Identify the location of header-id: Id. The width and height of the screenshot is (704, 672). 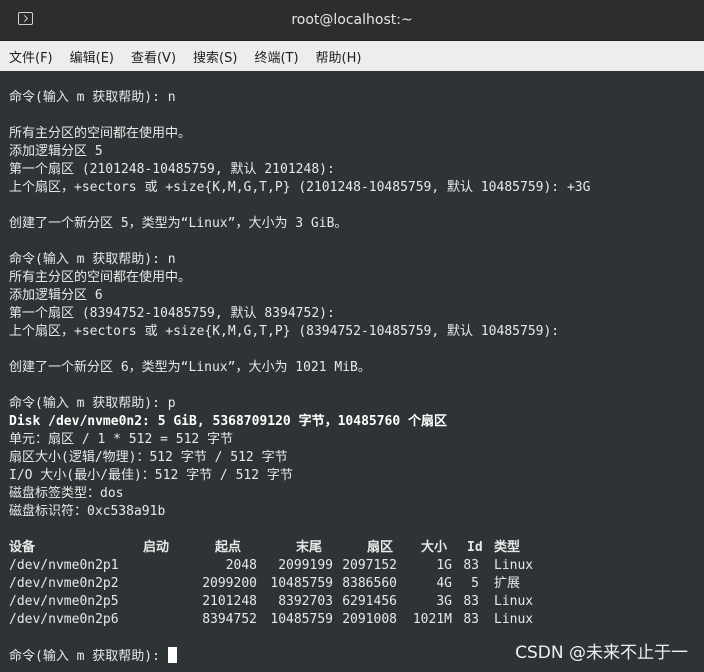
(475, 547).